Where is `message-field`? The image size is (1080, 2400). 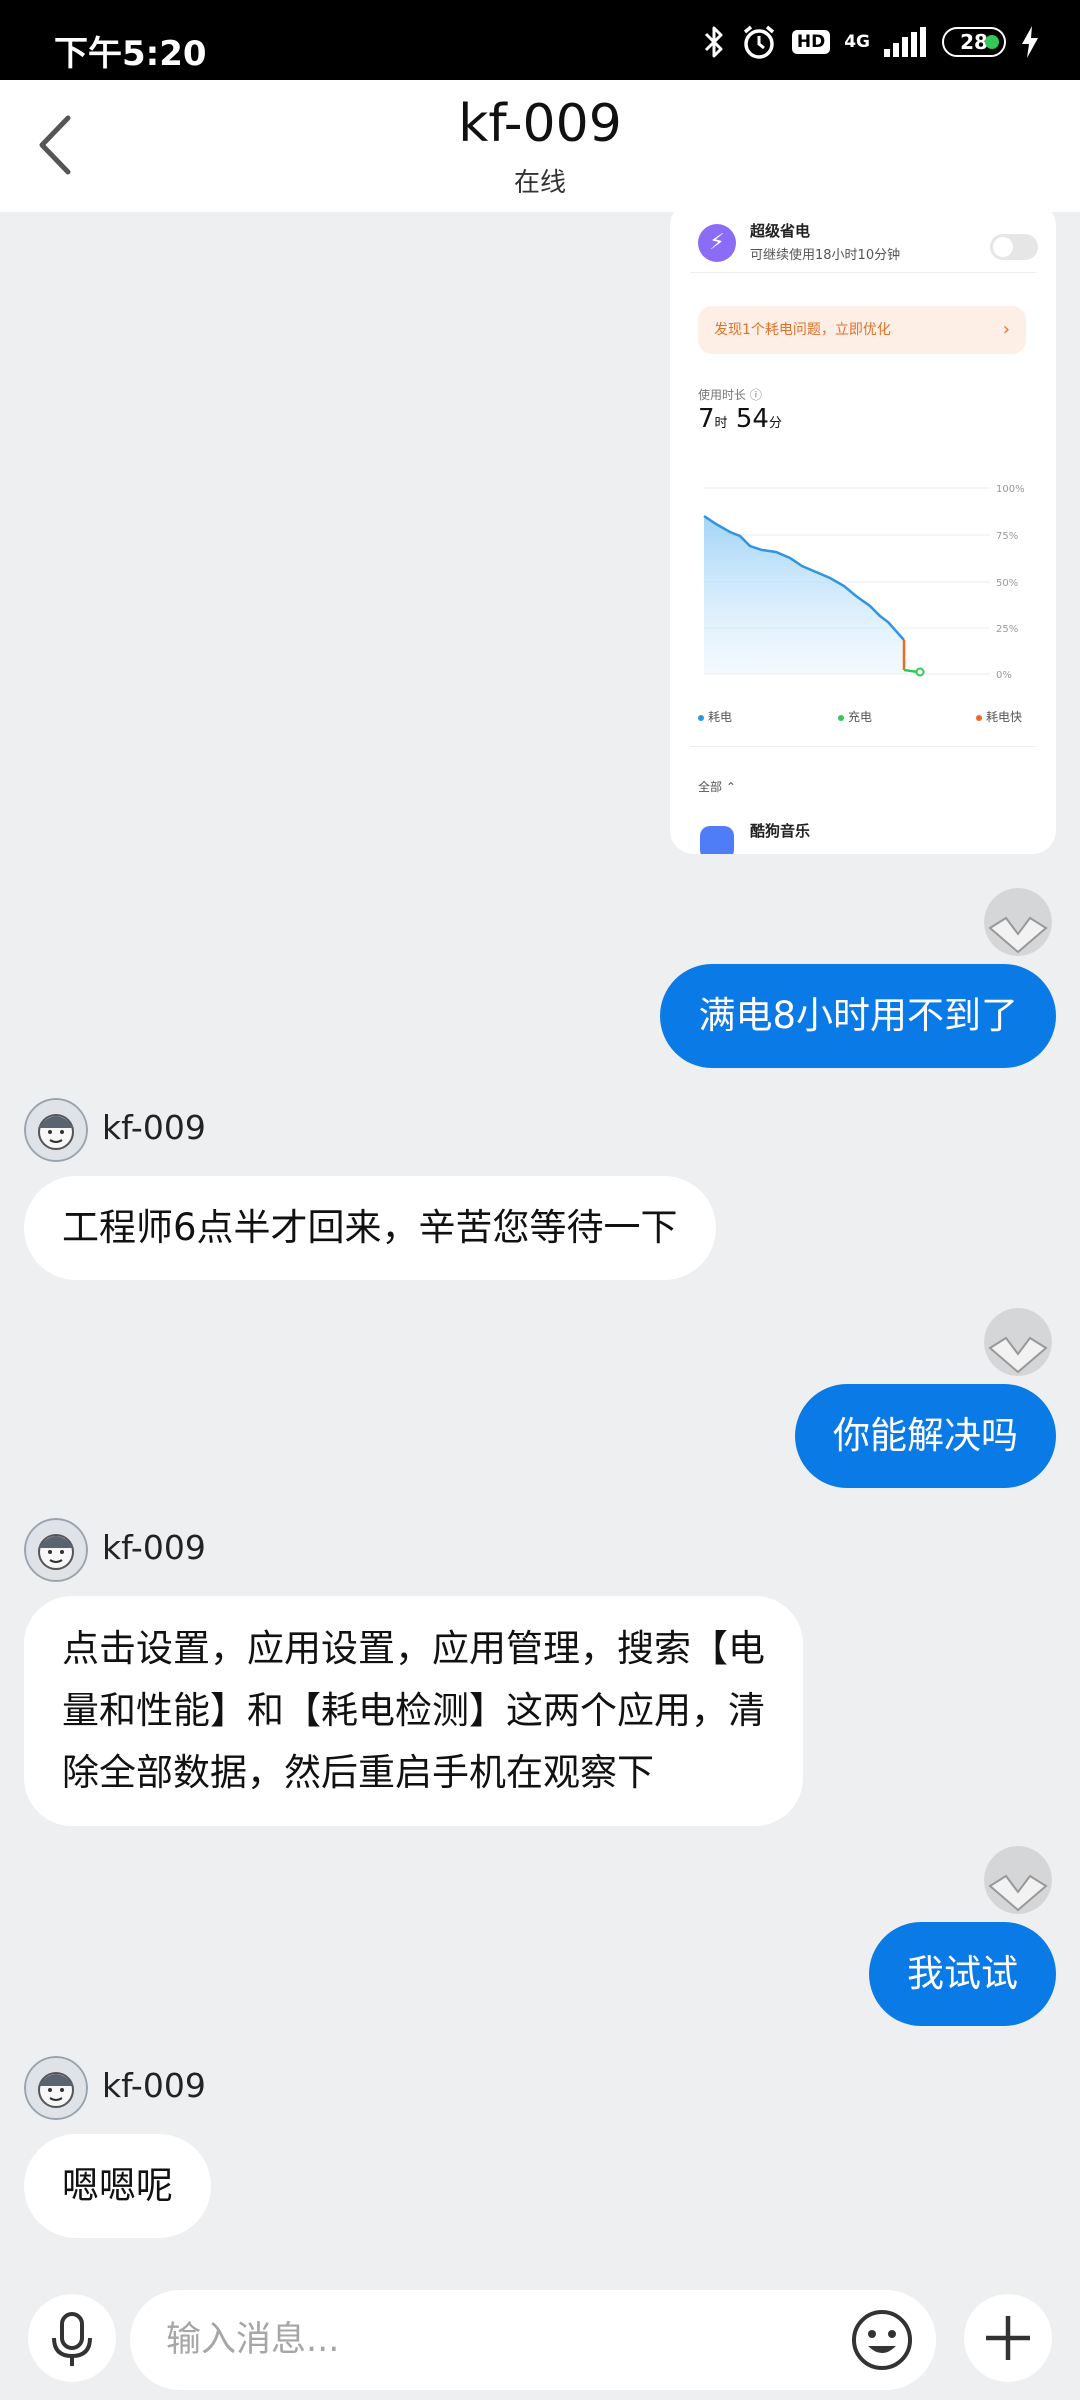
message-field is located at coordinates (533, 2340).